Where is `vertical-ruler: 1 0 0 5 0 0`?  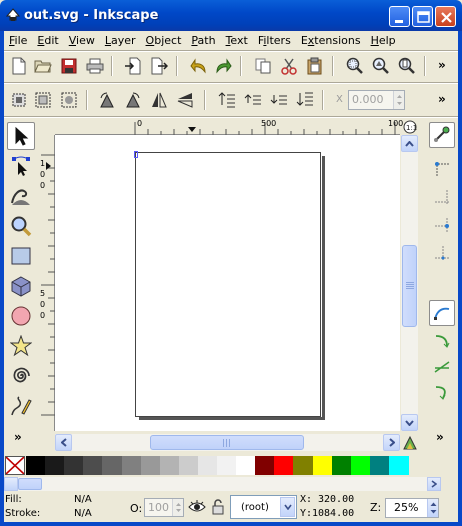 vertical-ruler: 1 0 0 5 0 0 is located at coordinates (46, 283).